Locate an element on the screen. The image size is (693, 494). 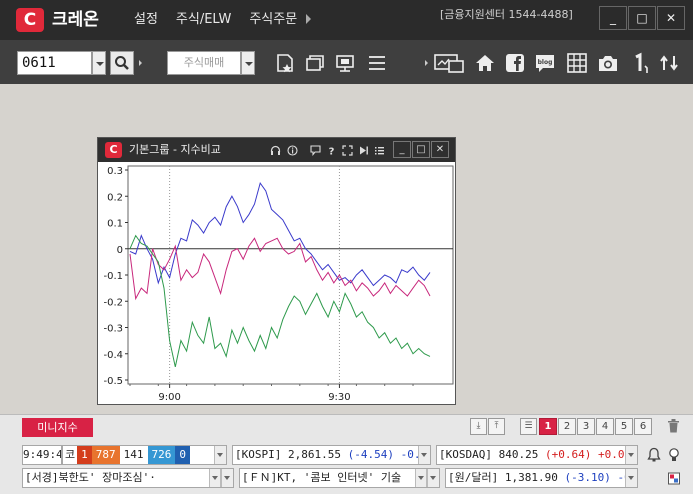
app-name: 크레온 is located at coordinates (75, 20).